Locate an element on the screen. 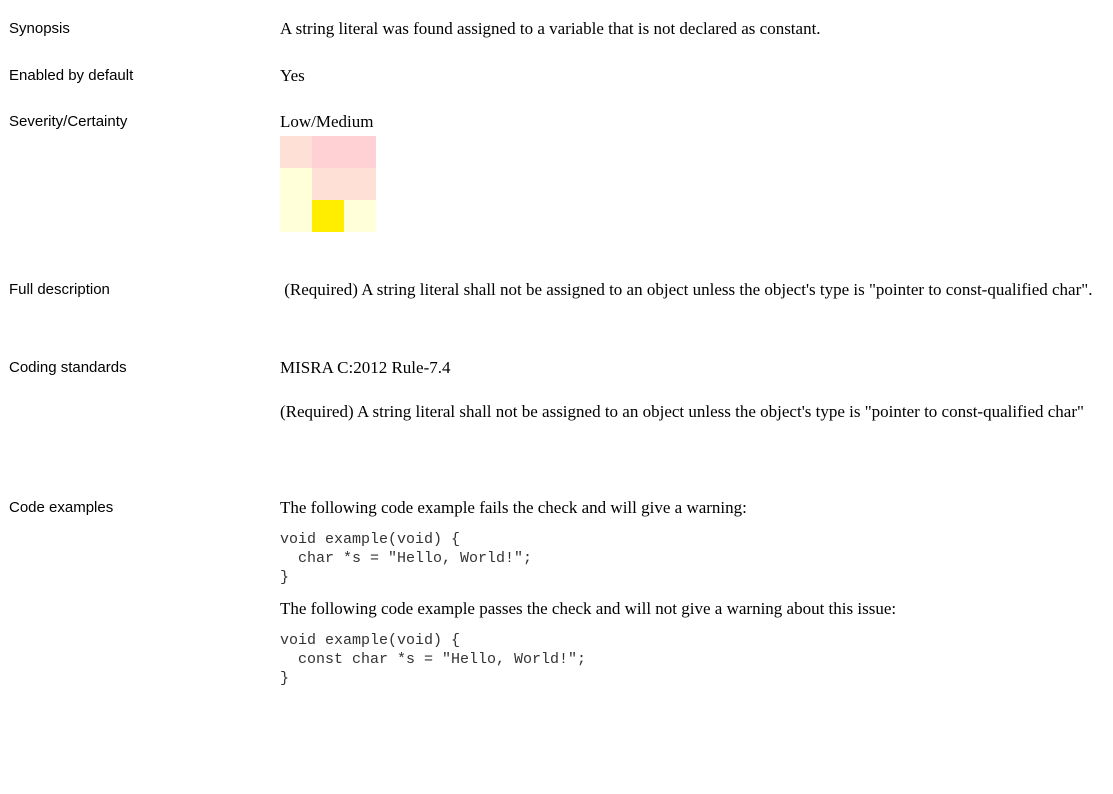  severity-value-block: Low/Medium is located at coordinates (687, 171).